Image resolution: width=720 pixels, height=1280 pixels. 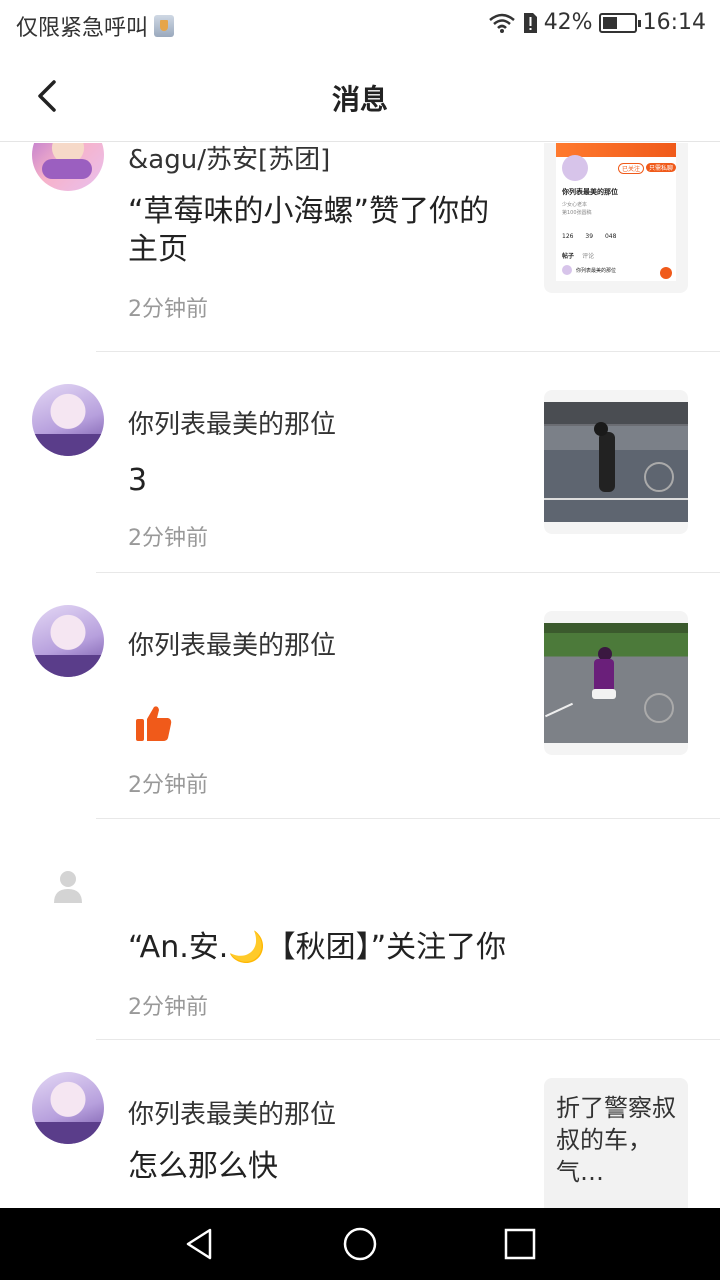 I want to click on status-right: 42% 16:14, so click(x=594, y=22).